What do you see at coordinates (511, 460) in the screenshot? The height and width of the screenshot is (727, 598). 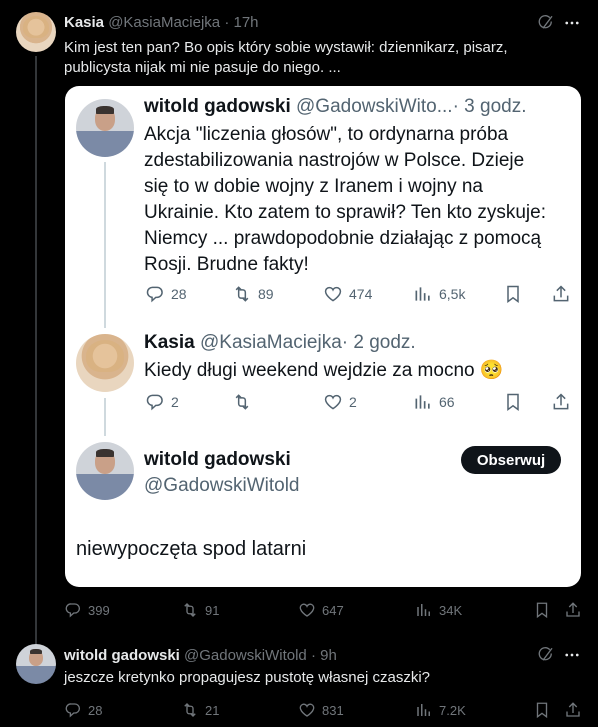 I see `follow-button: Obserwuj` at bounding box center [511, 460].